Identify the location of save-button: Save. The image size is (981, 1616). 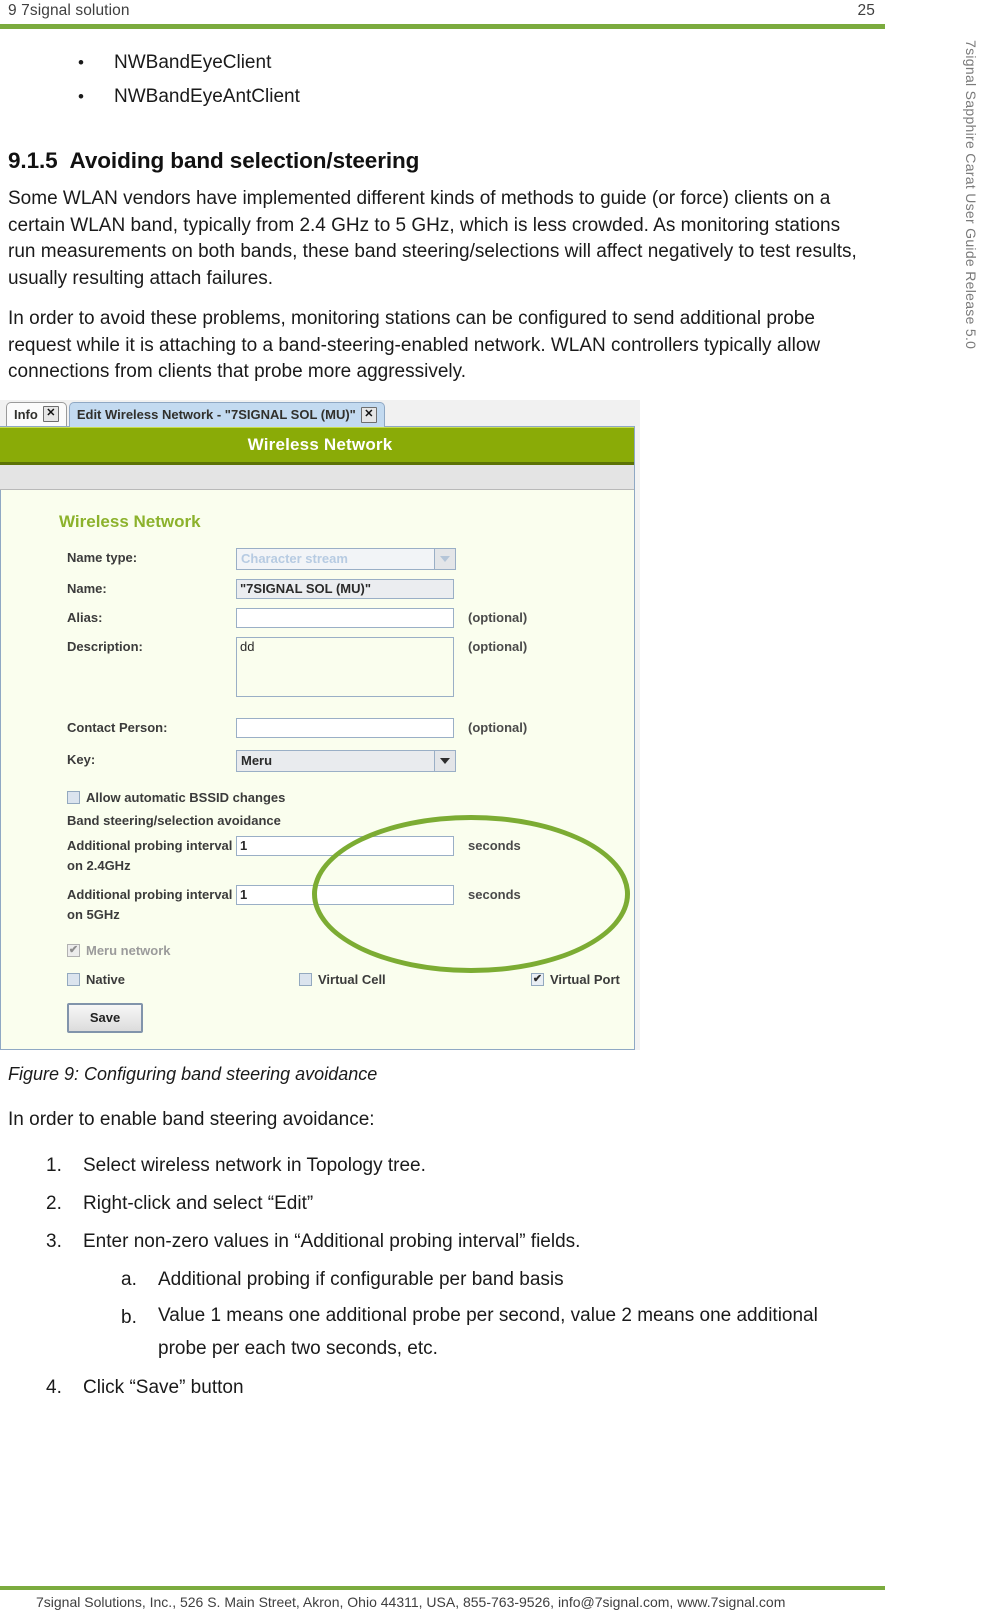
(105, 1017).